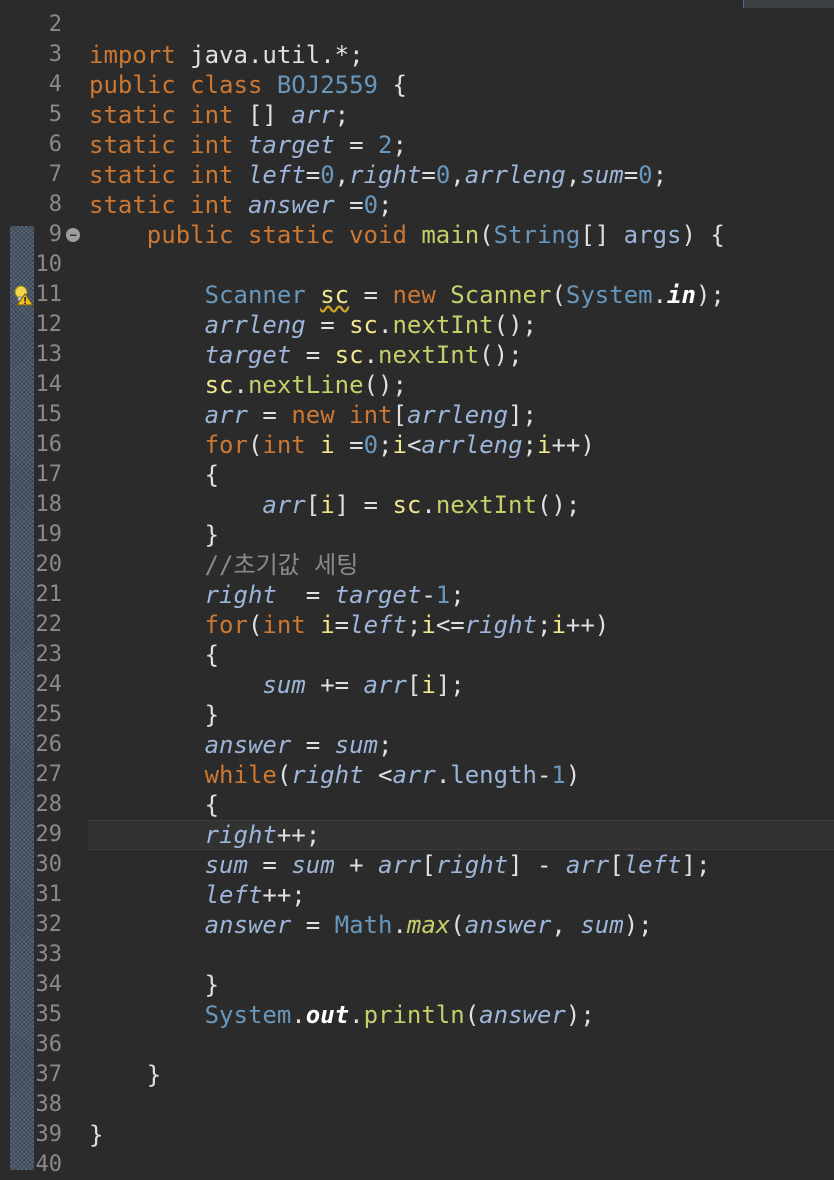 The width and height of the screenshot is (834, 1180). I want to click on overview-ruler-mark, so click(788, 4).